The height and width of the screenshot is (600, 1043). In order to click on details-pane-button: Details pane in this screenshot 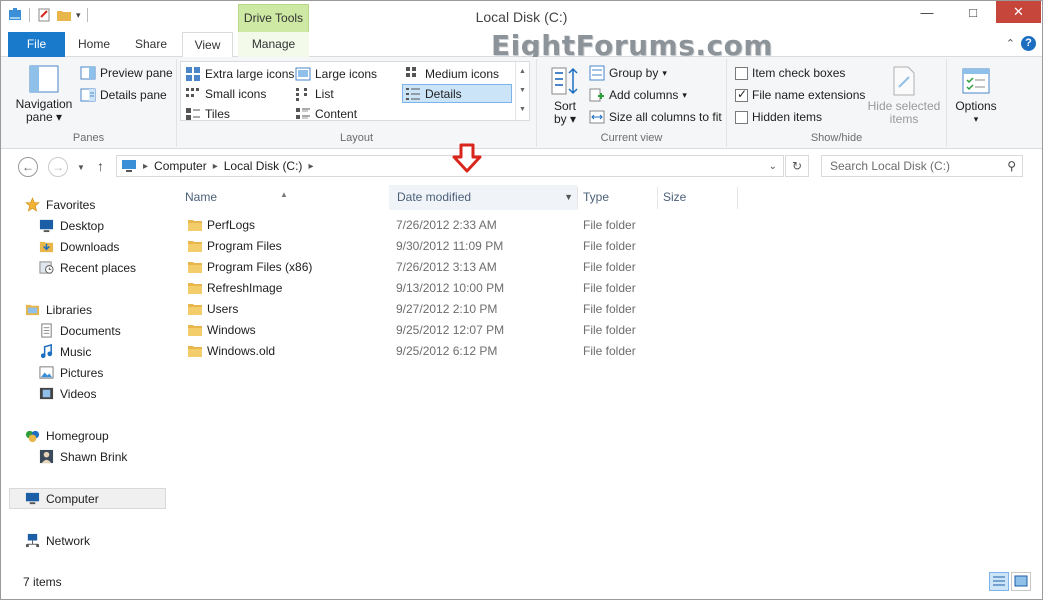, I will do `click(123, 95)`.